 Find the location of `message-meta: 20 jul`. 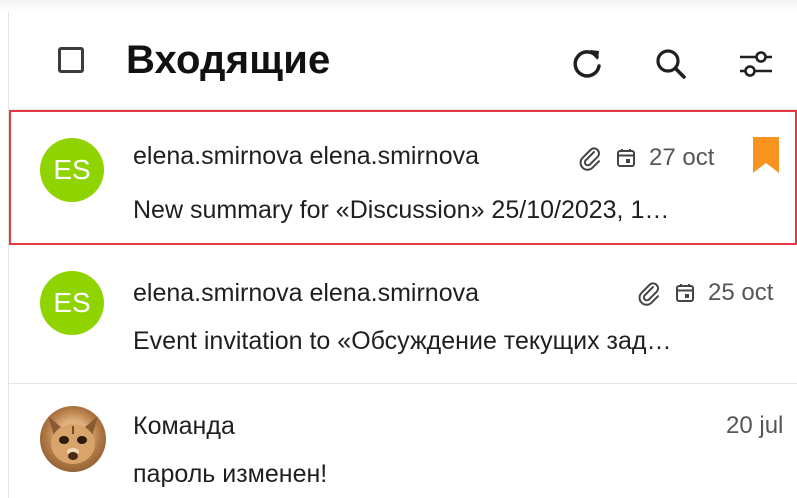

message-meta: 20 jul is located at coordinates (754, 426).